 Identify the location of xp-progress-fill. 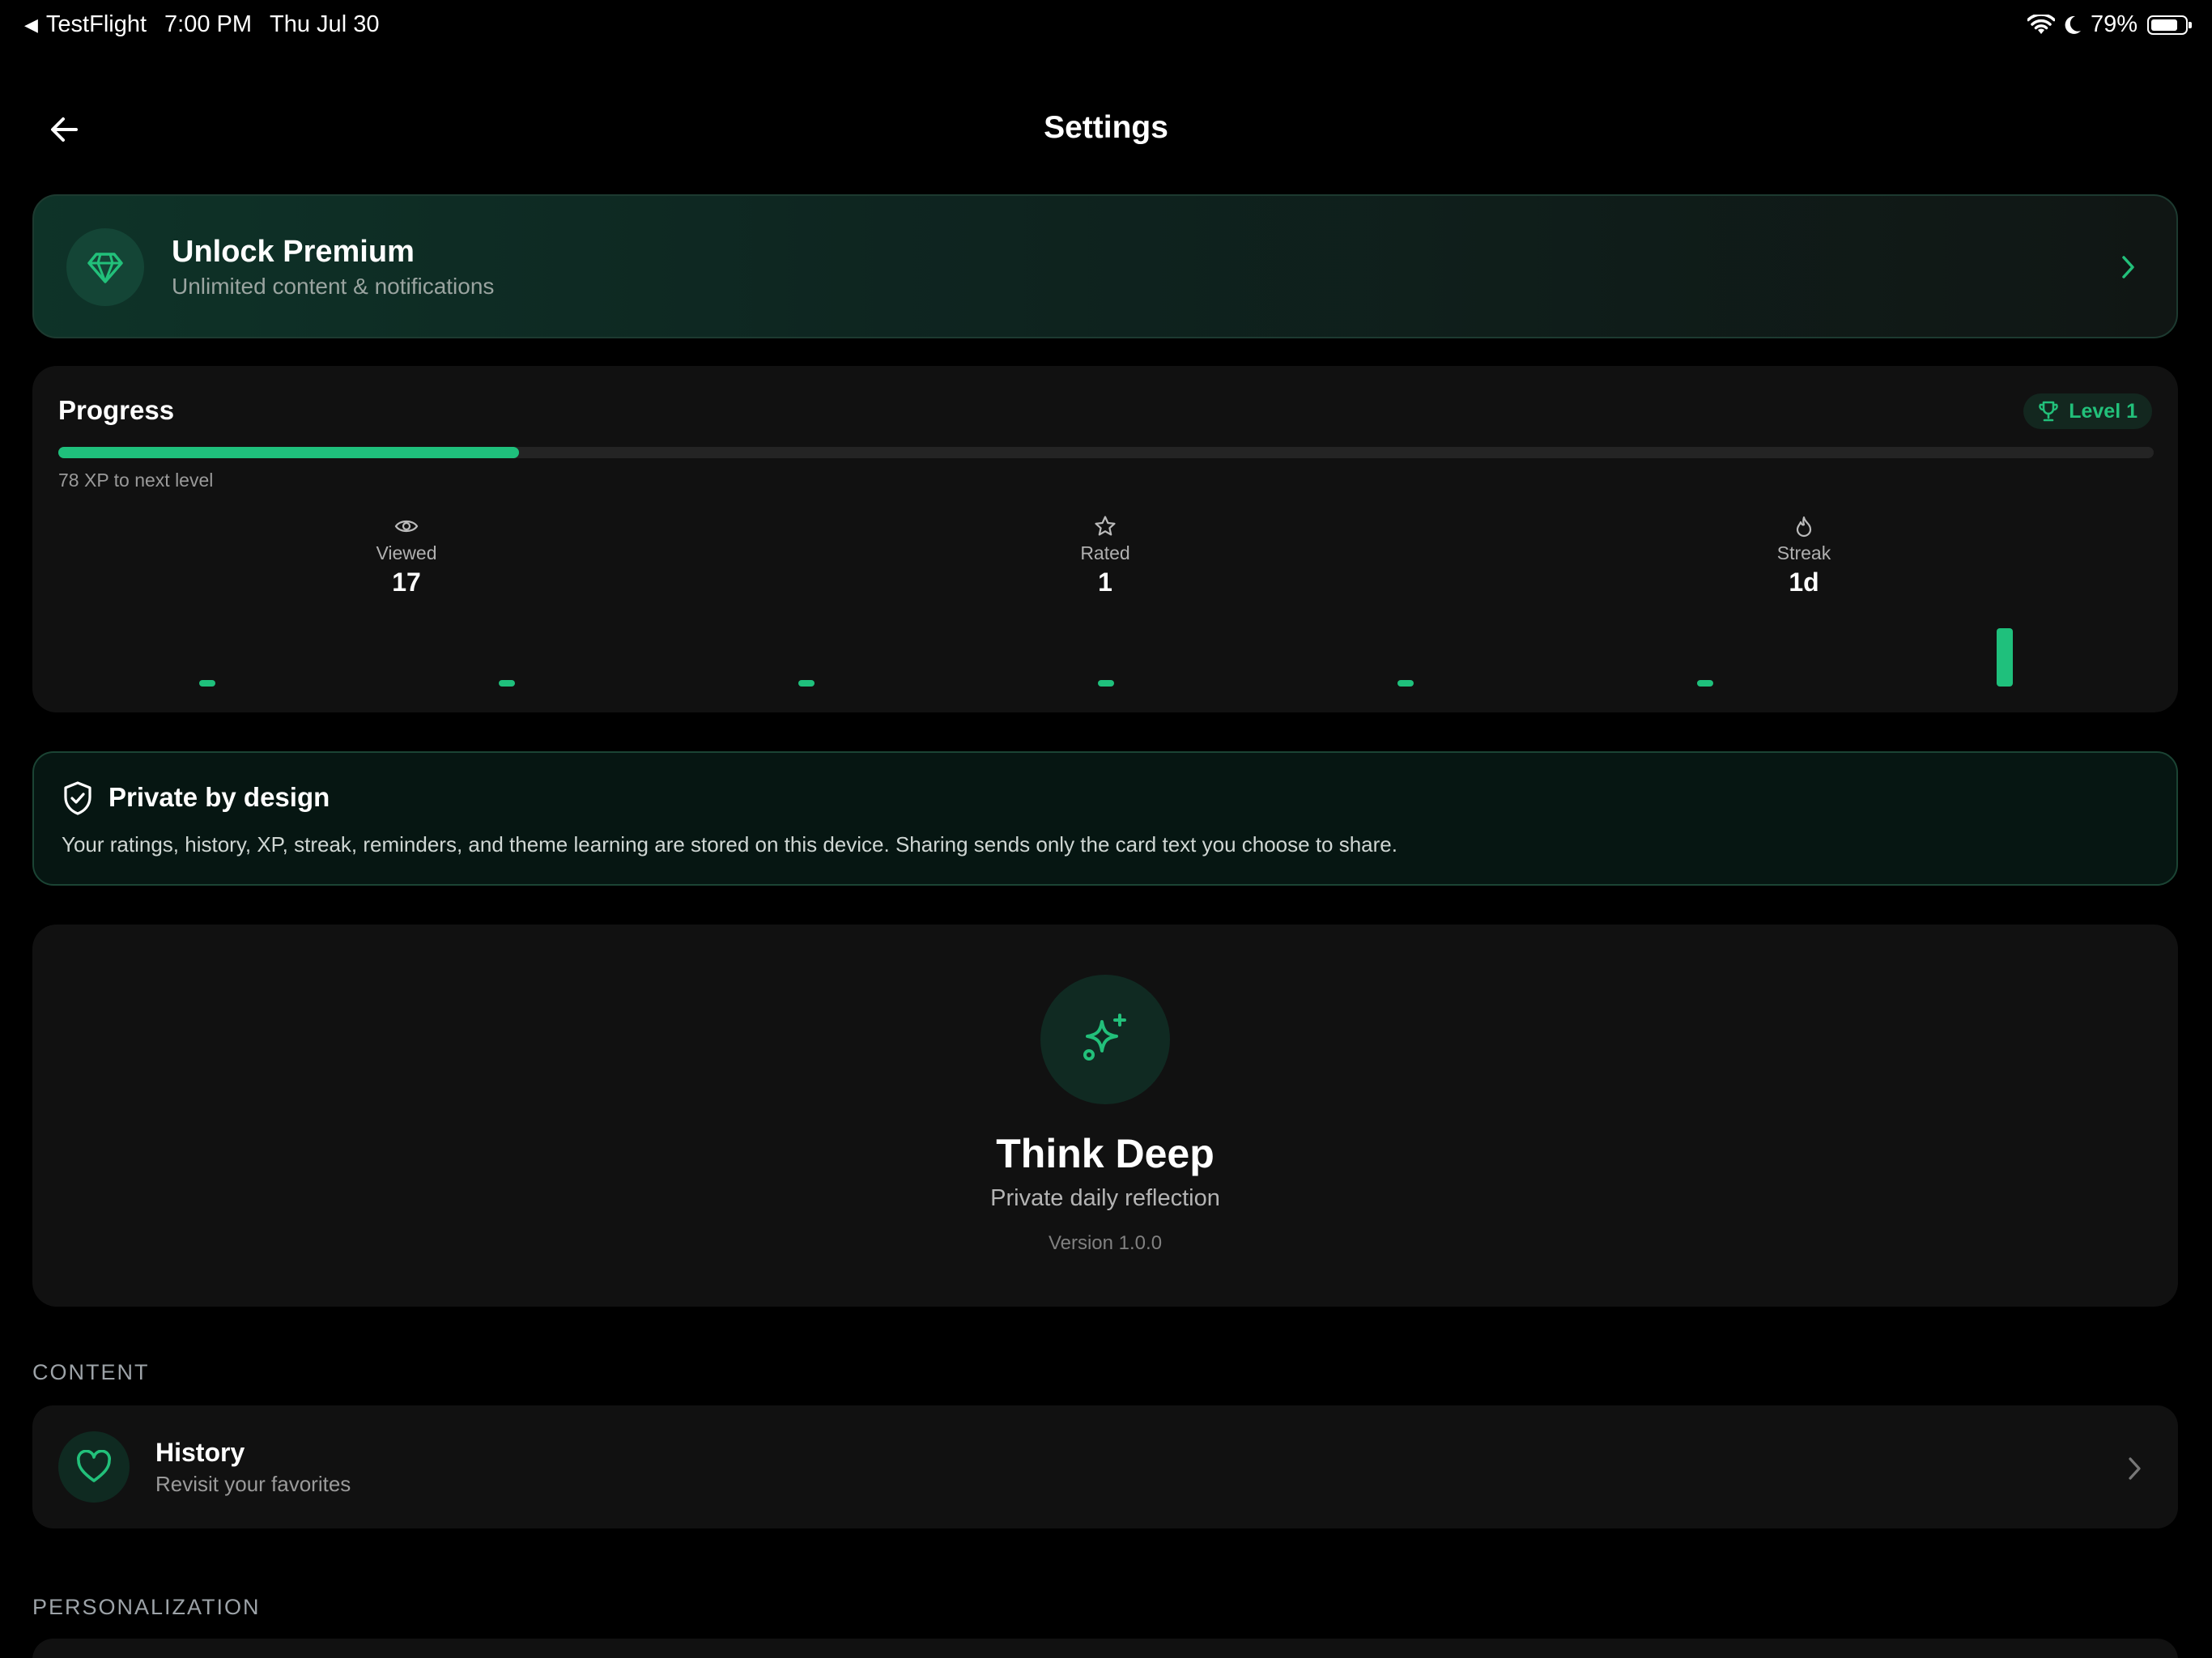
(289, 452).